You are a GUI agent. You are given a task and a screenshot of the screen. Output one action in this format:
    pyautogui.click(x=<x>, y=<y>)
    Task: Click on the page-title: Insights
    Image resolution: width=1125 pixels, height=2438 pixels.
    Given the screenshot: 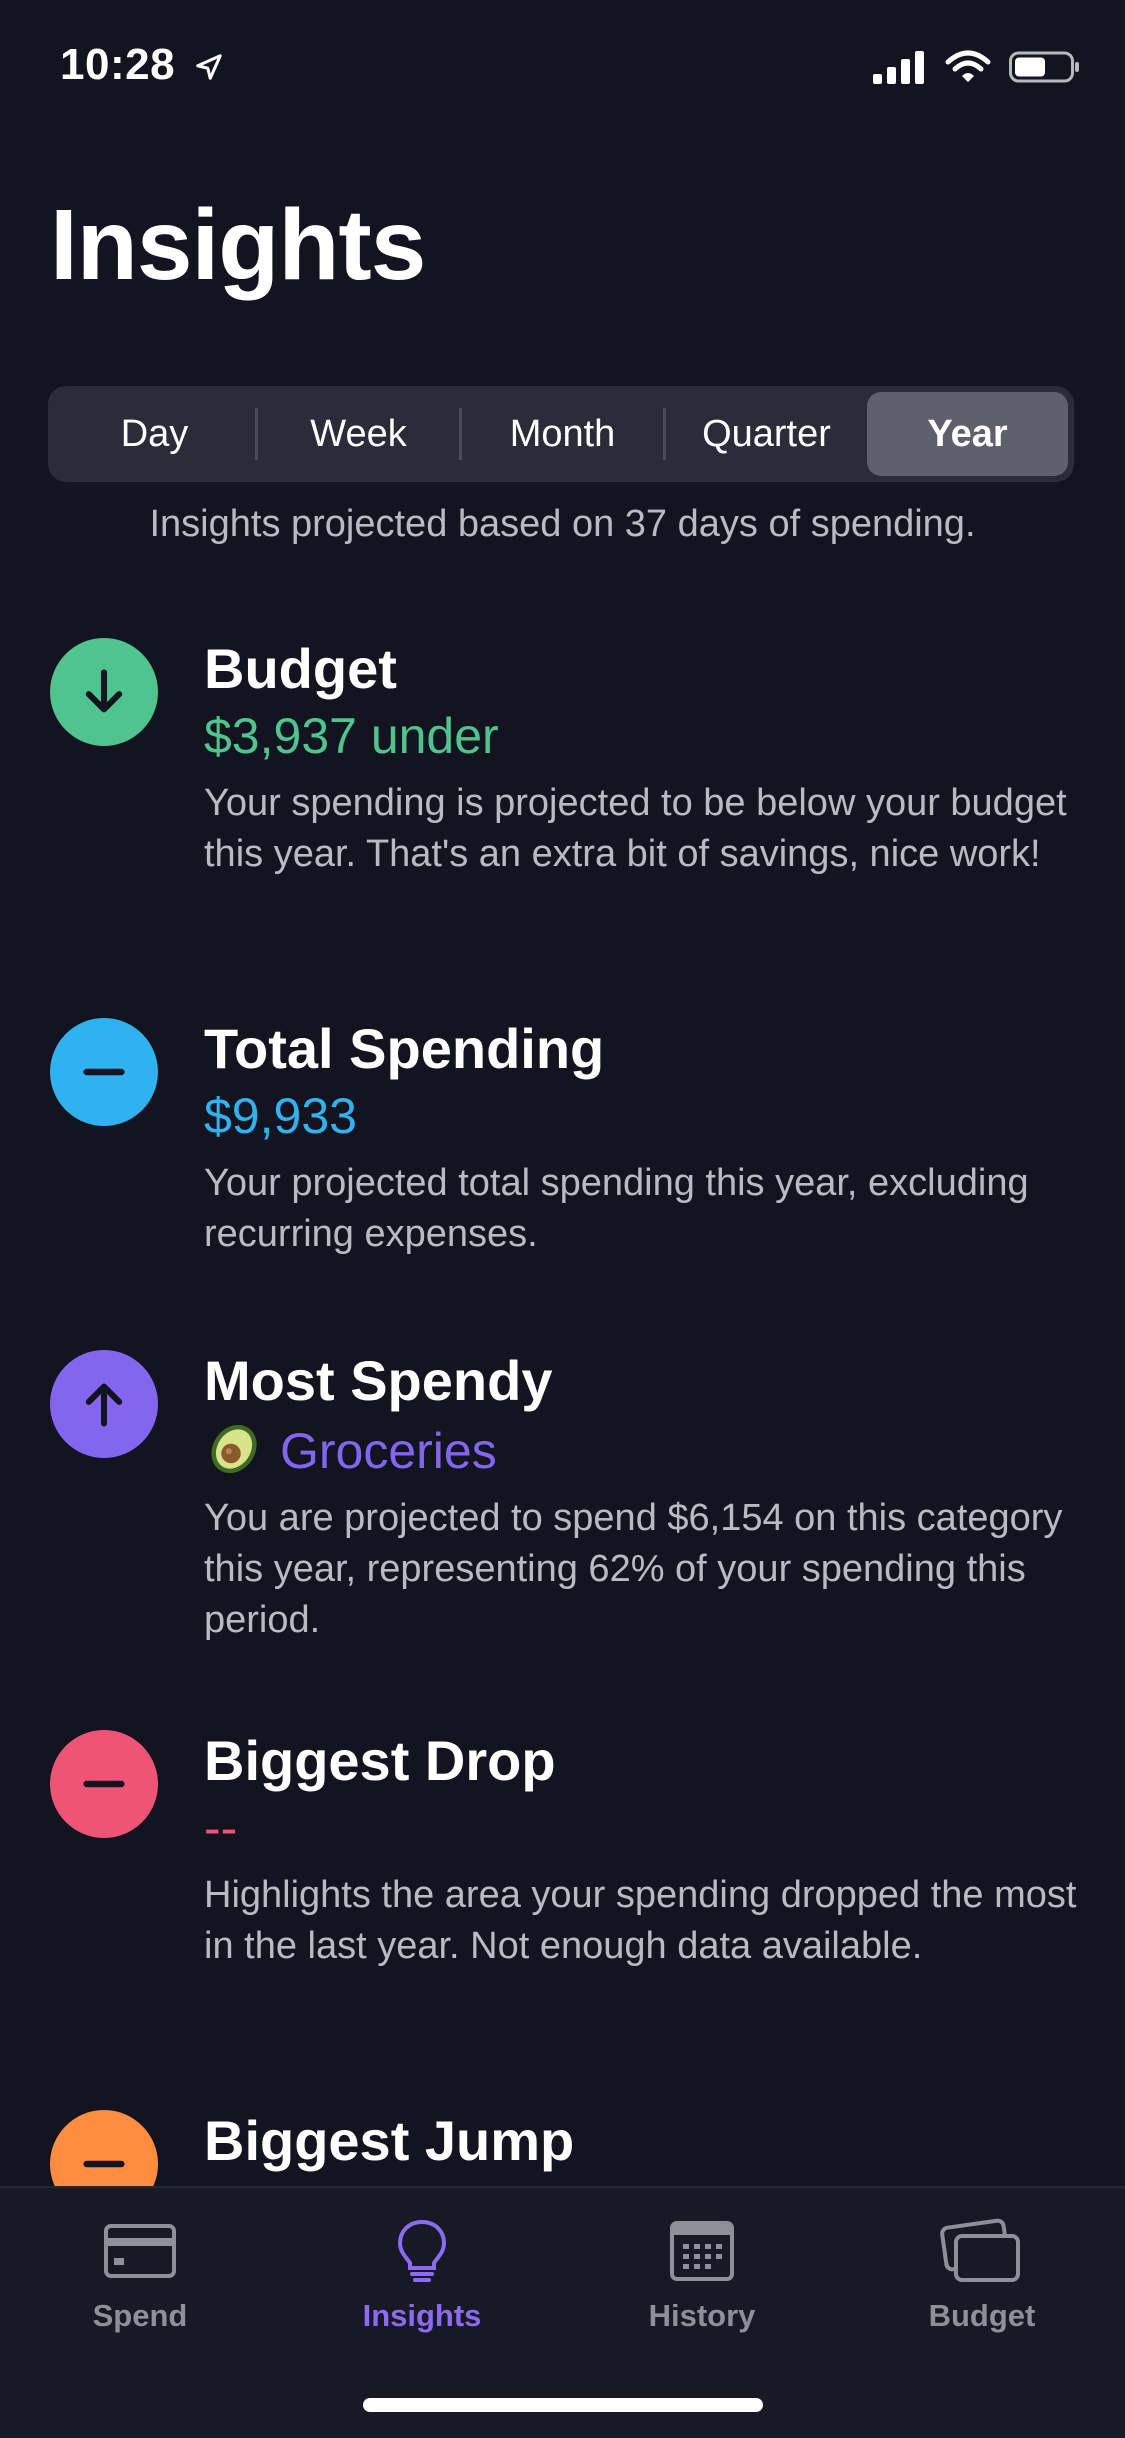 What is the action you would take?
    pyautogui.click(x=238, y=245)
    